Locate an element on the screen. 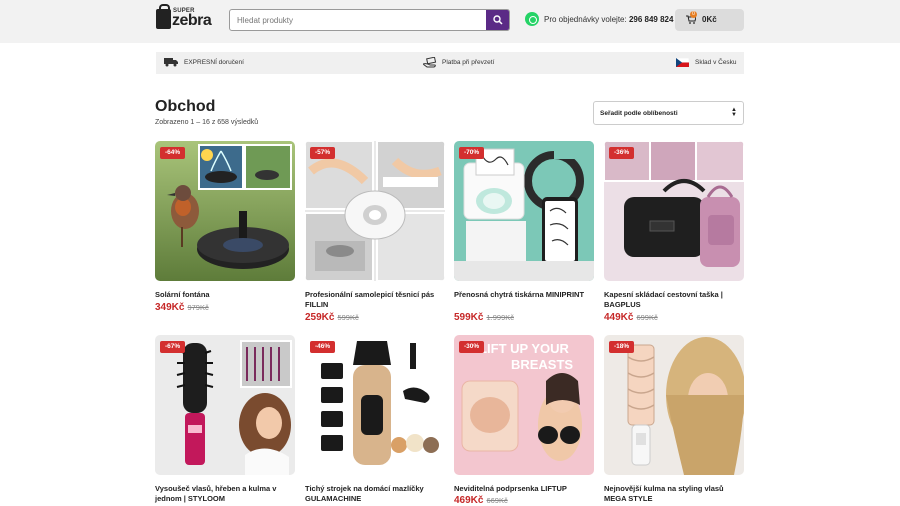 The width and height of the screenshot is (900, 506). search-form is located at coordinates (369, 20).